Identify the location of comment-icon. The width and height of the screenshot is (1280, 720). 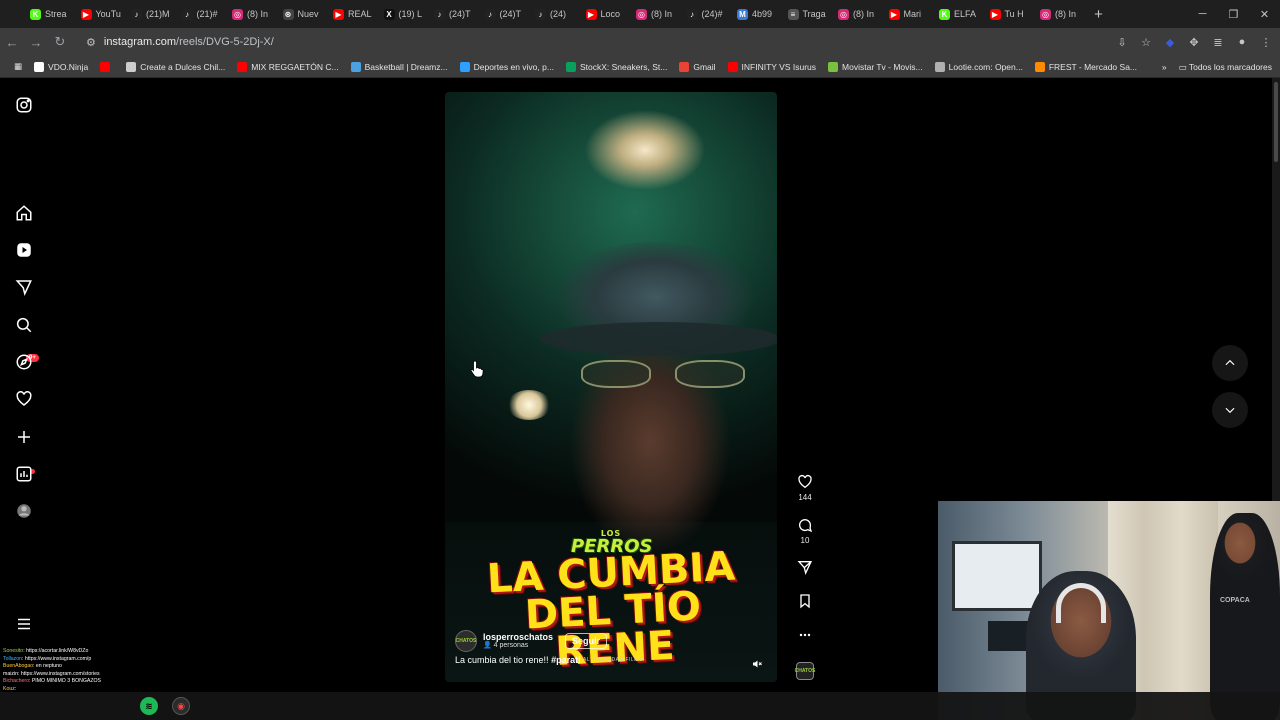
(805, 525).